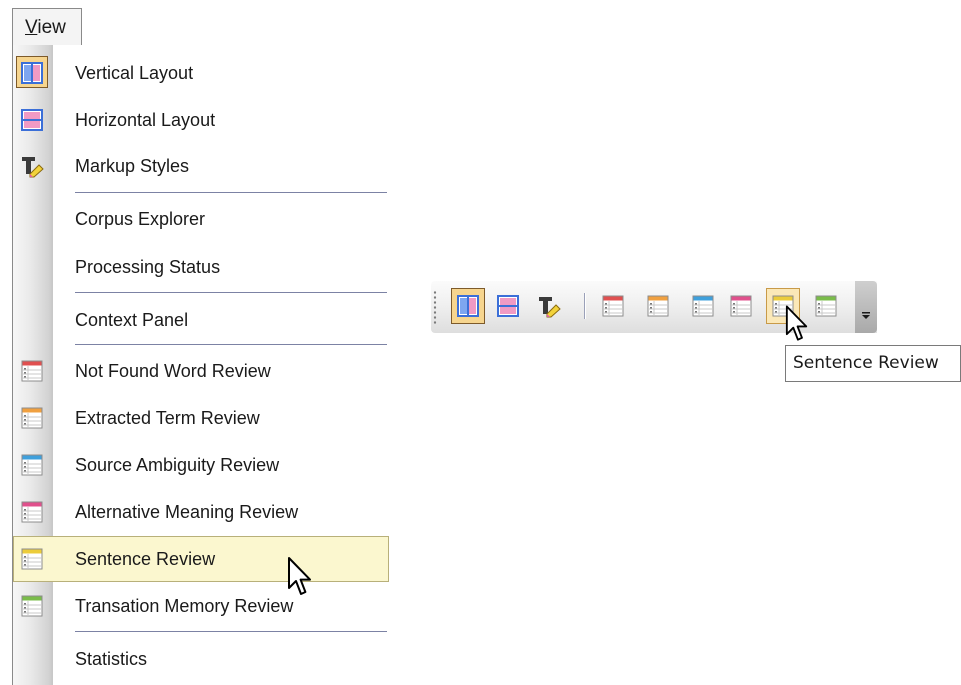  I want to click on chevron-down-icon, so click(866, 315).